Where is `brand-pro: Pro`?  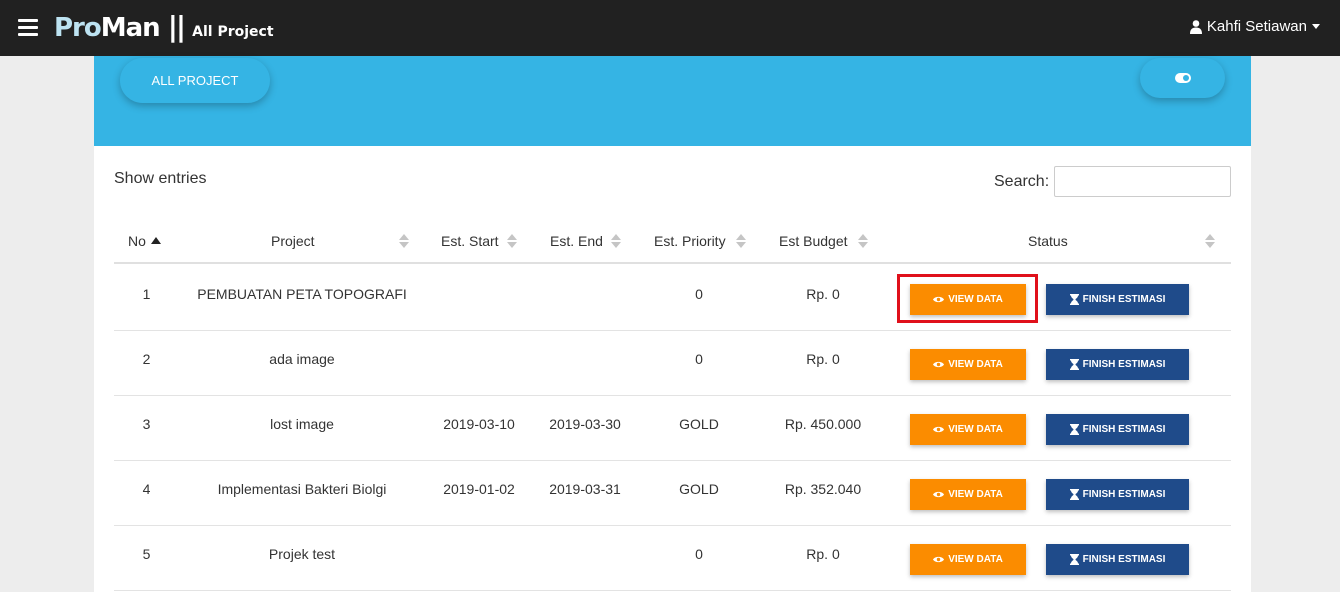 brand-pro: Pro is located at coordinates (78, 28).